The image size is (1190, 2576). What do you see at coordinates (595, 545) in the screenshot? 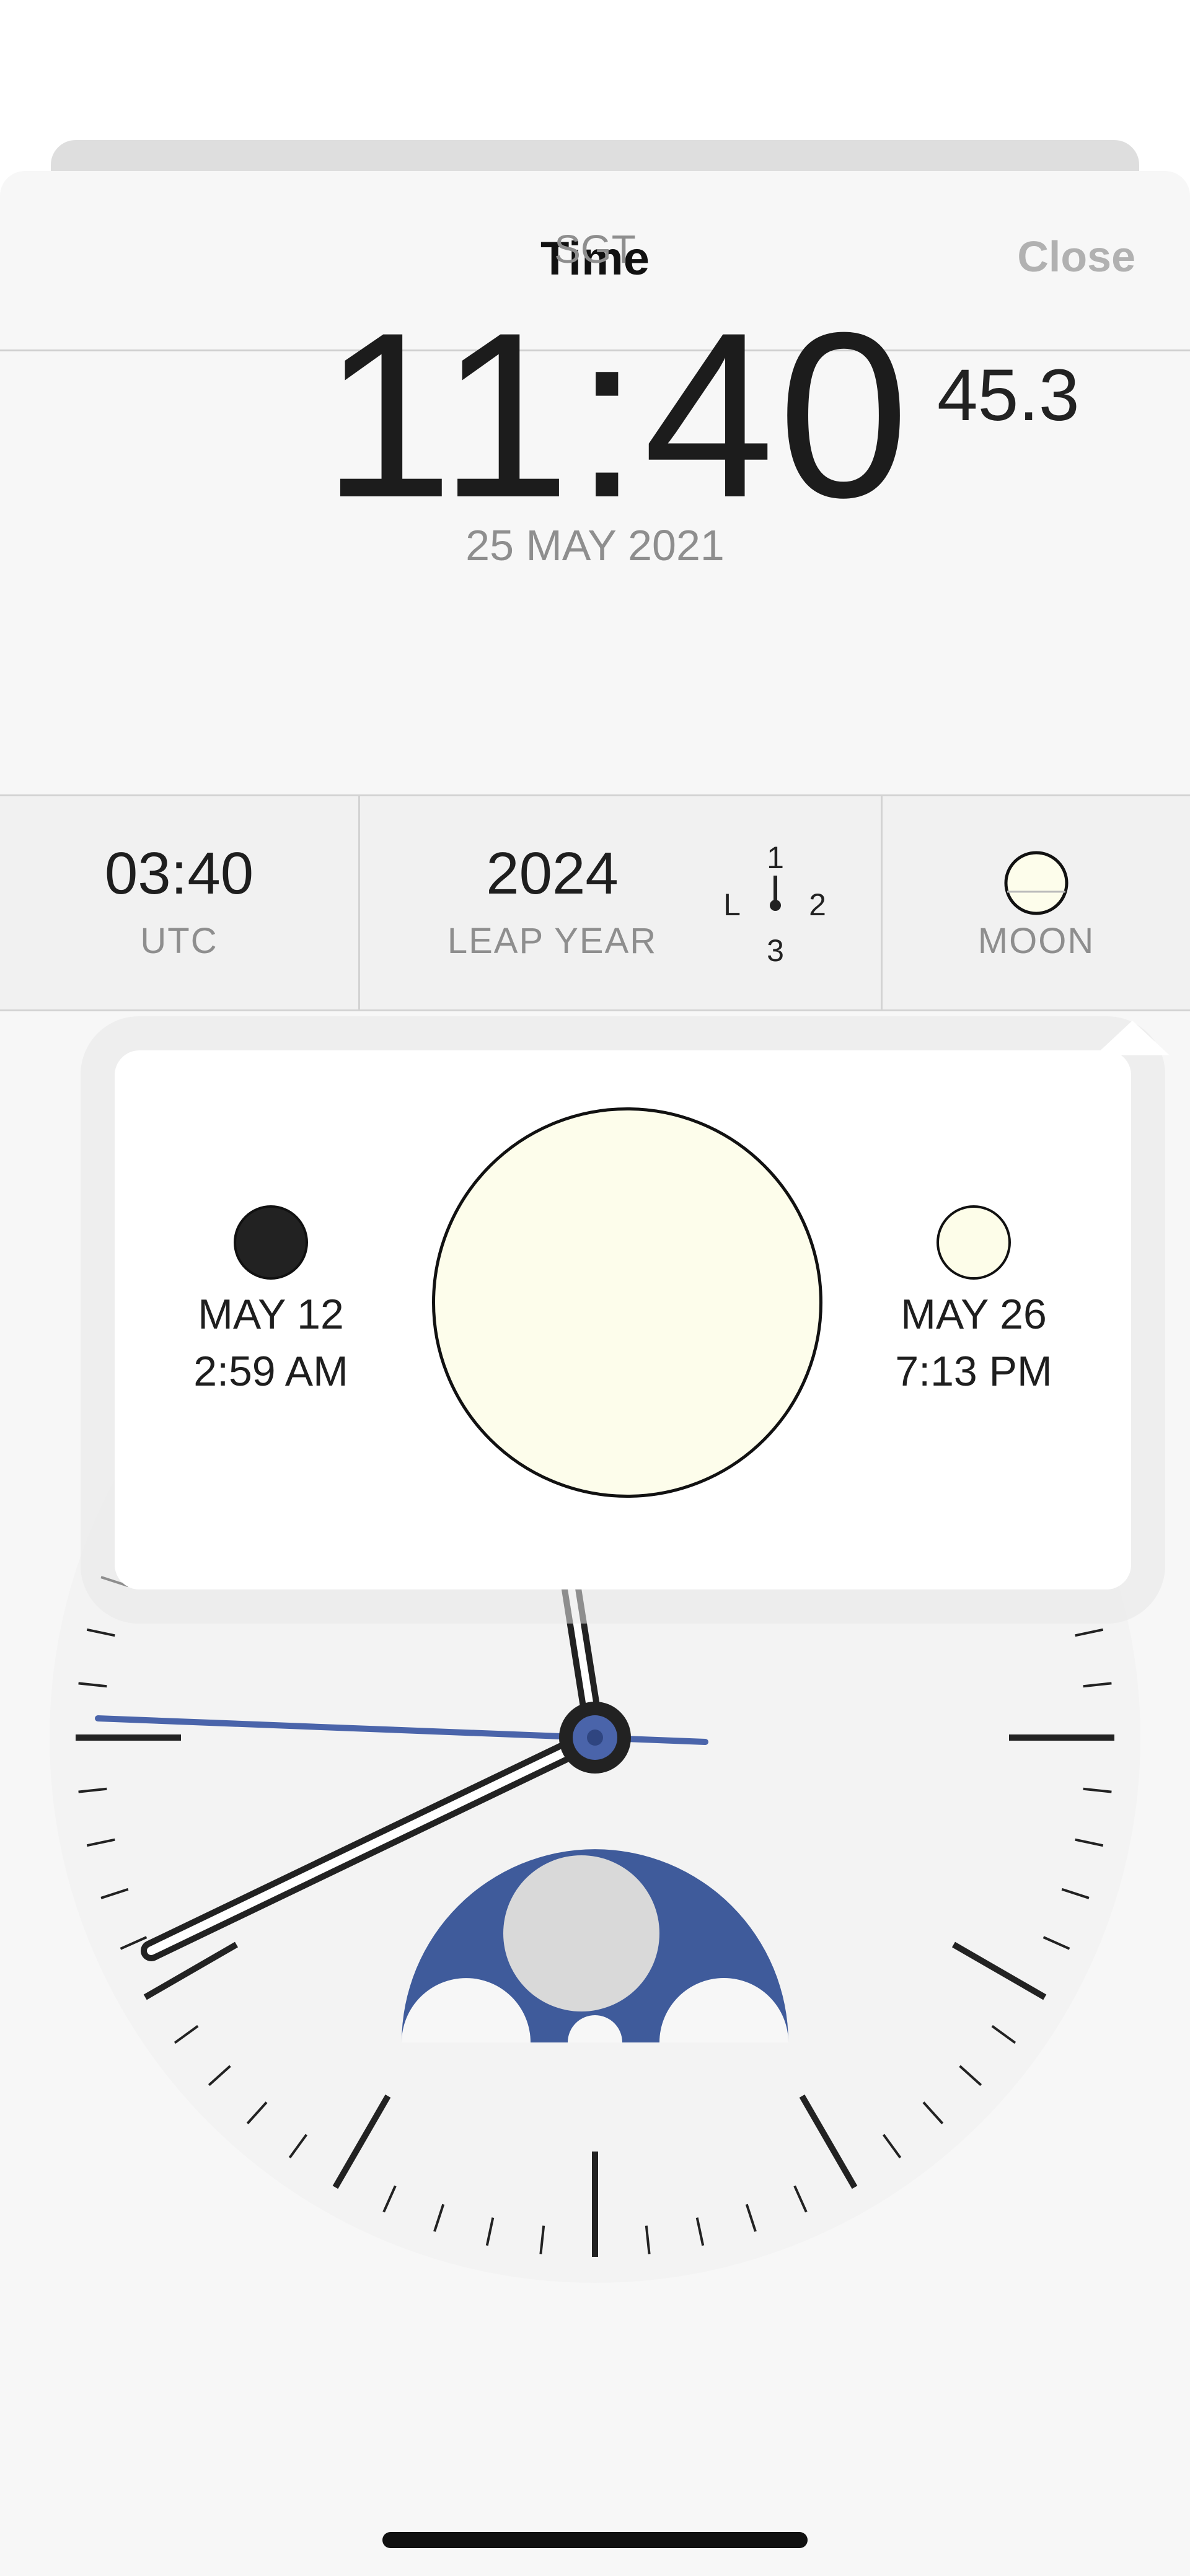
I see `date-display: 25 MAY 2021` at bounding box center [595, 545].